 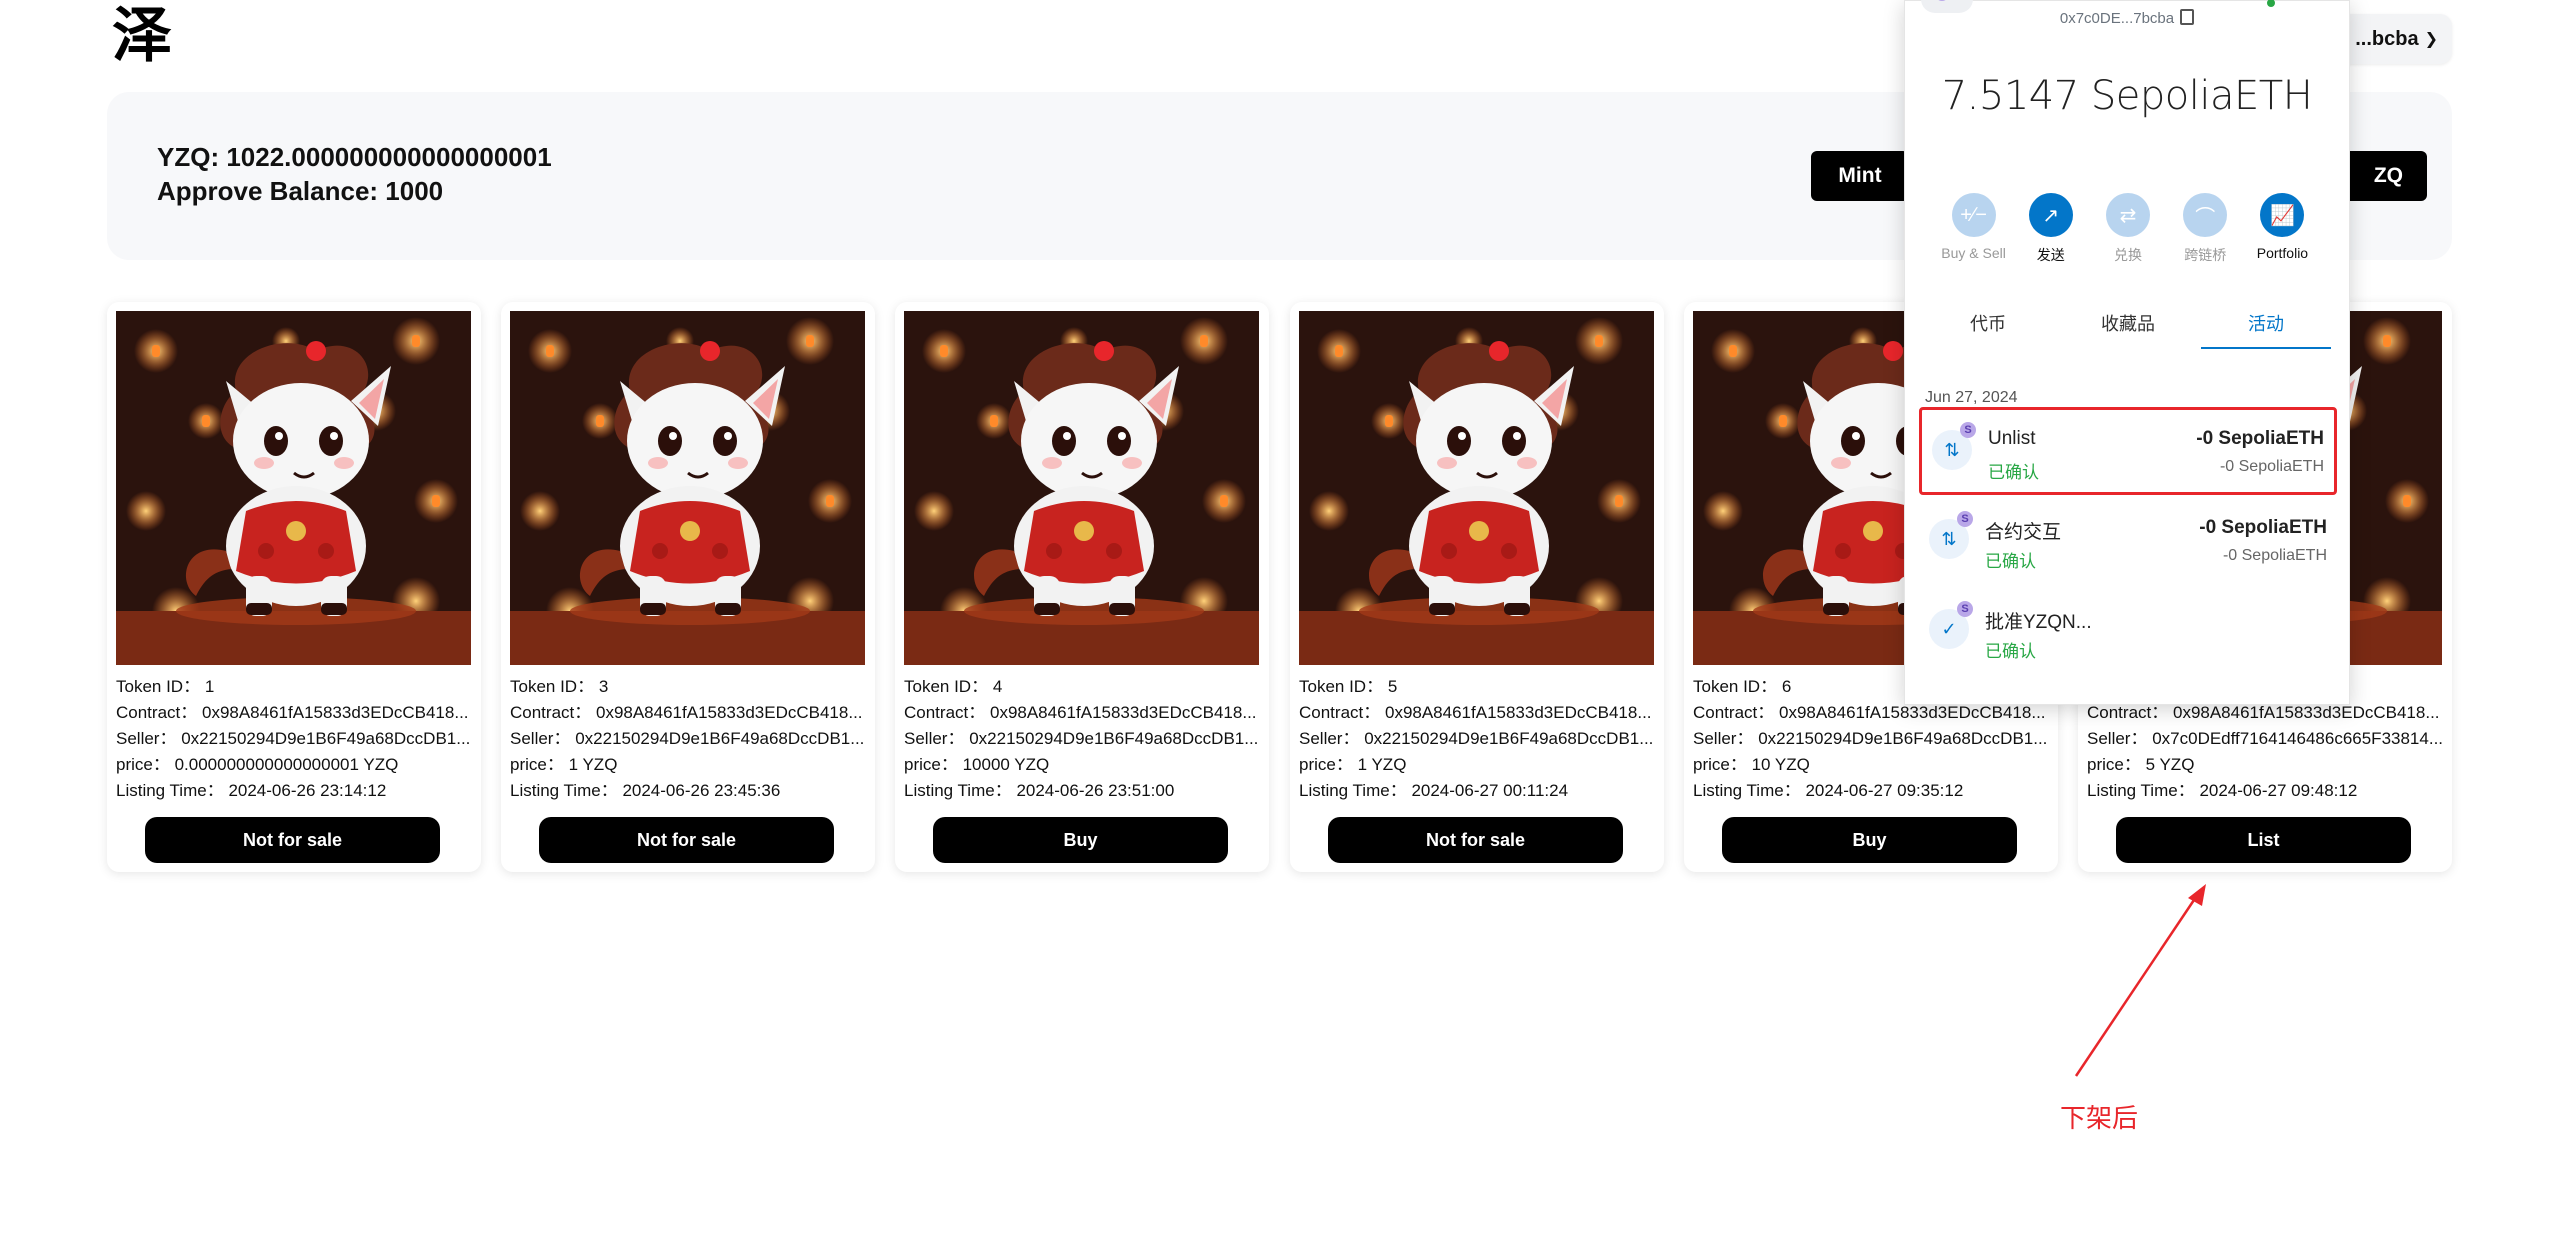 What do you see at coordinates (1084, 765) in the screenshot?
I see `price-row: price： 10000 YZQ` at bounding box center [1084, 765].